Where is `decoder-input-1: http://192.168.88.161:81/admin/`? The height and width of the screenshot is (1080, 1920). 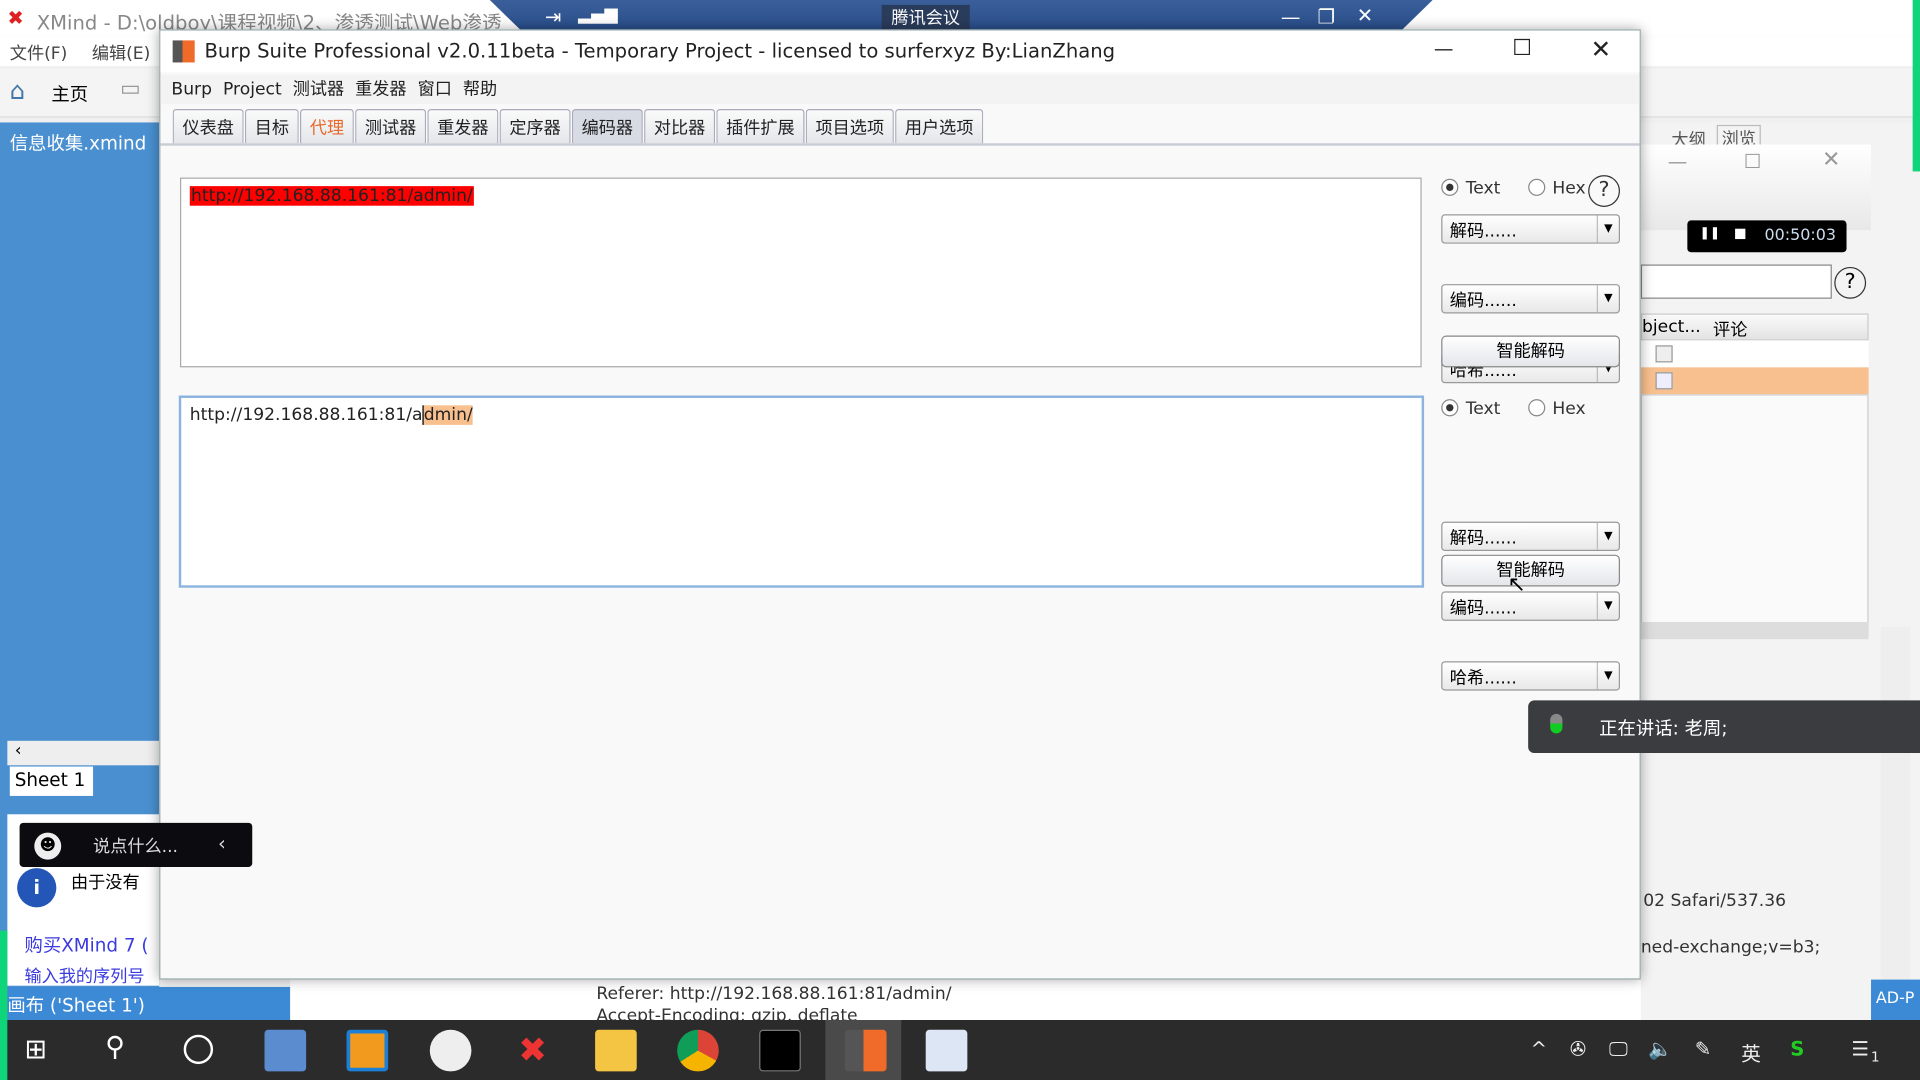 decoder-input-1: http://192.168.88.161:81/admin/ is located at coordinates (801, 272).